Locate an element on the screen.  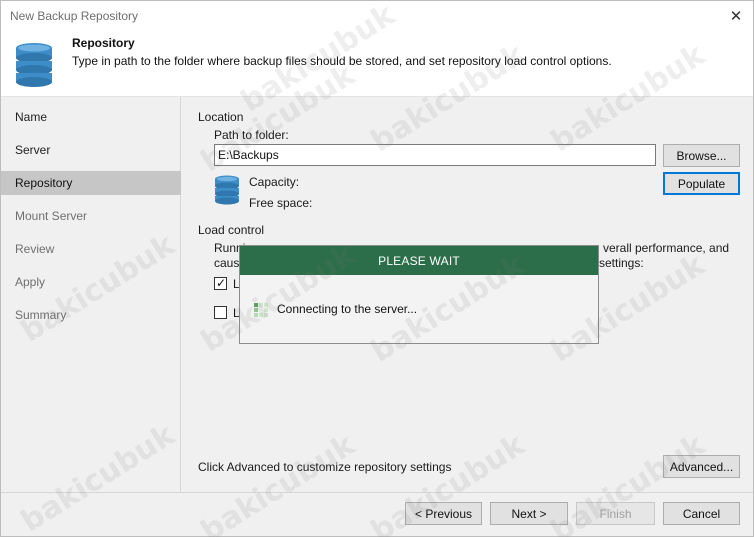
next-button: Next > is located at coordinates (529, 513).